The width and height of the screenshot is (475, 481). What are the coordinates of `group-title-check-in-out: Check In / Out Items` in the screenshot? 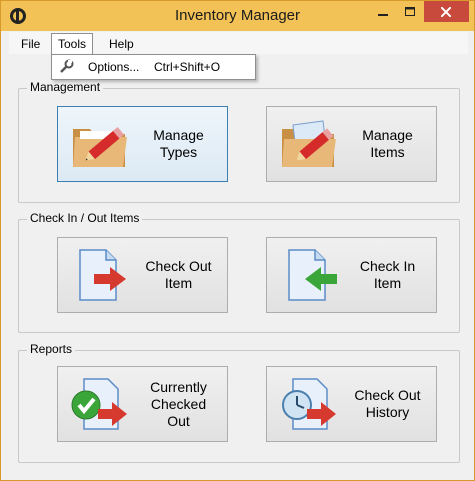 It's located at (85, 218).